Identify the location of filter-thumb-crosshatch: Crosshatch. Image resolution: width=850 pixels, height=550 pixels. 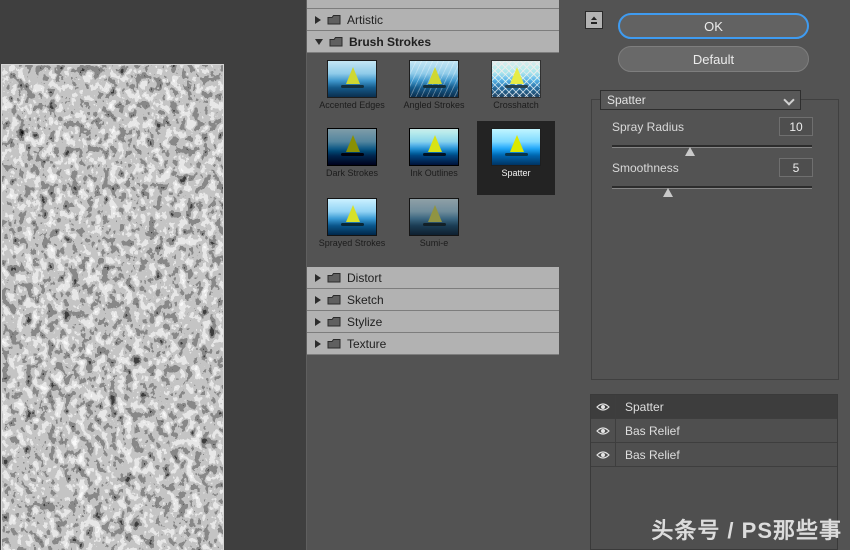
(516, 83).